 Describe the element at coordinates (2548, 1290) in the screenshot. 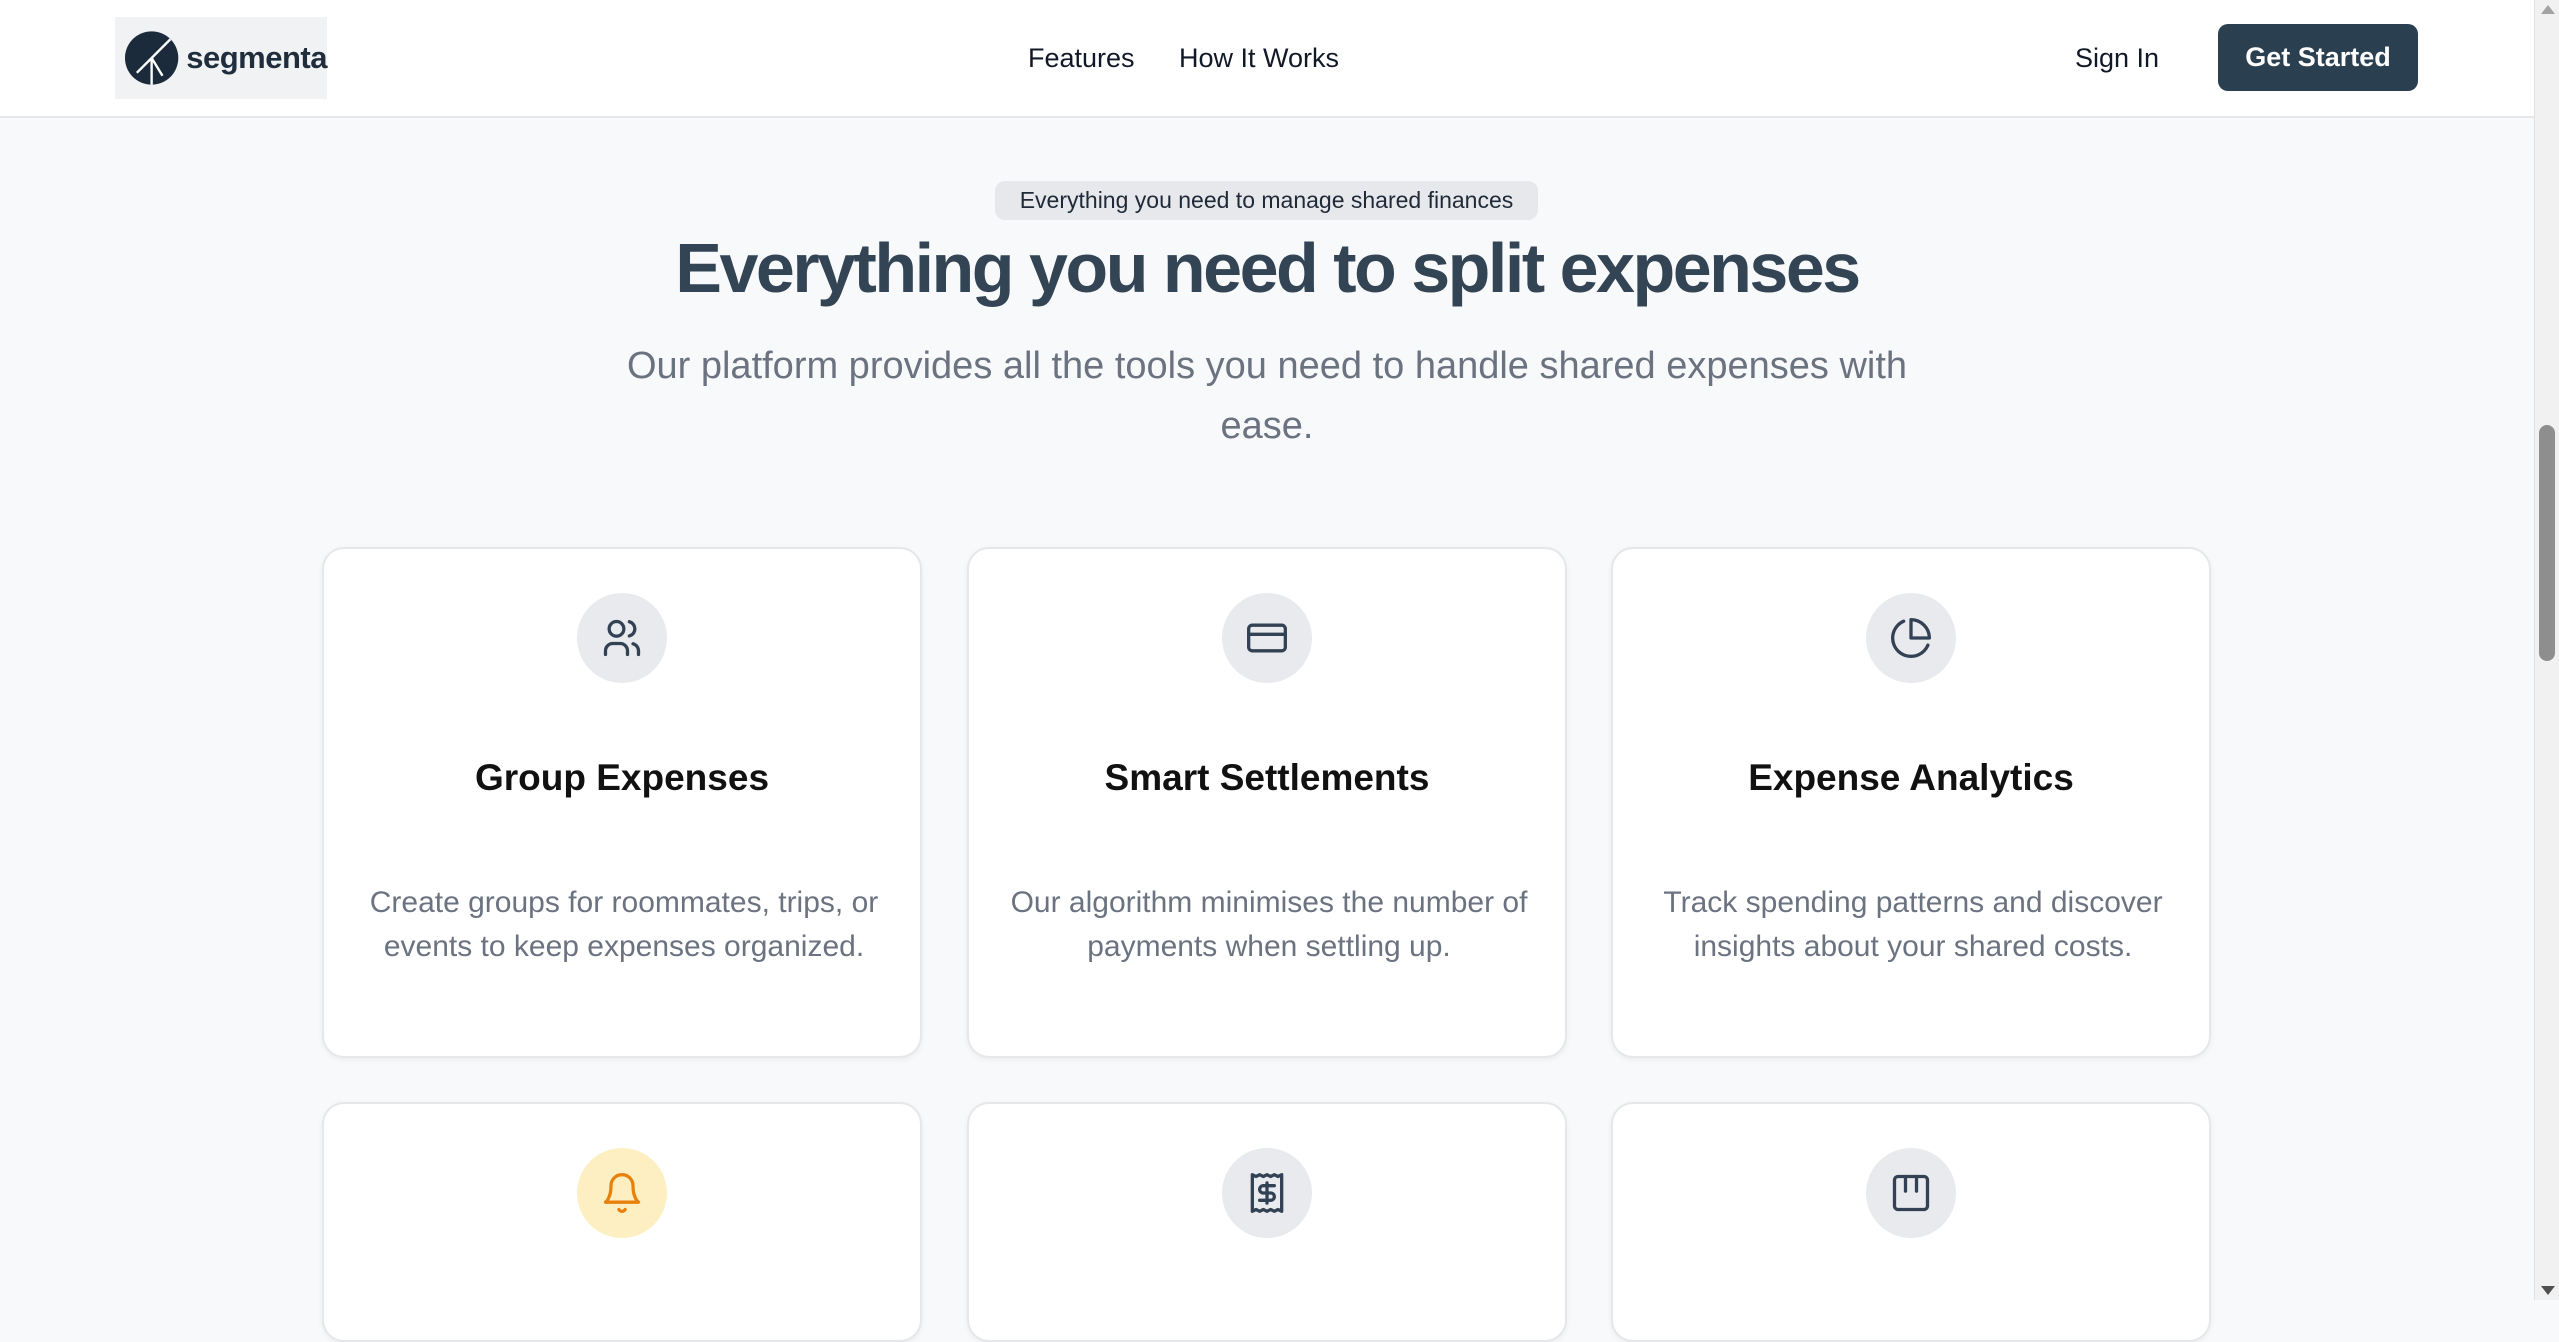

I see `scroll-down-arrow-icon` at that location.